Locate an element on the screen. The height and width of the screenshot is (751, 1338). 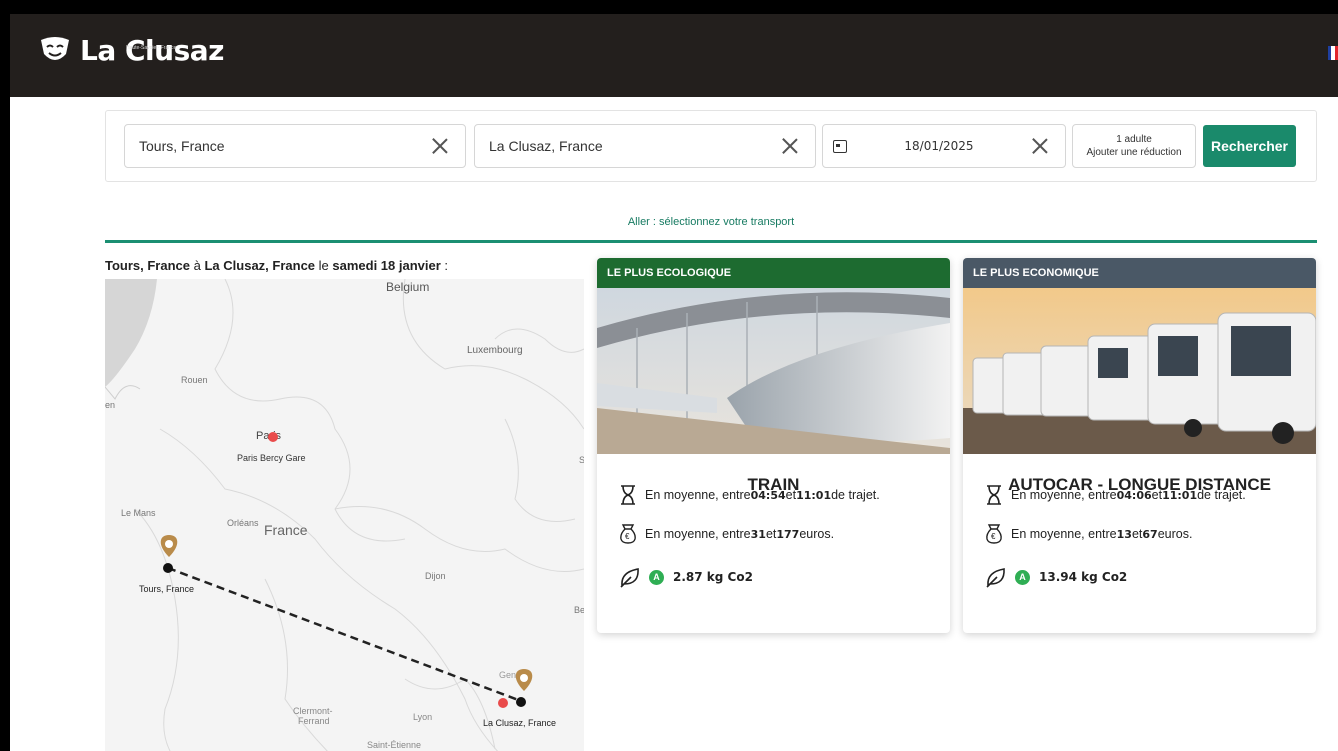
train-photo is located at coordinates (773, 371).